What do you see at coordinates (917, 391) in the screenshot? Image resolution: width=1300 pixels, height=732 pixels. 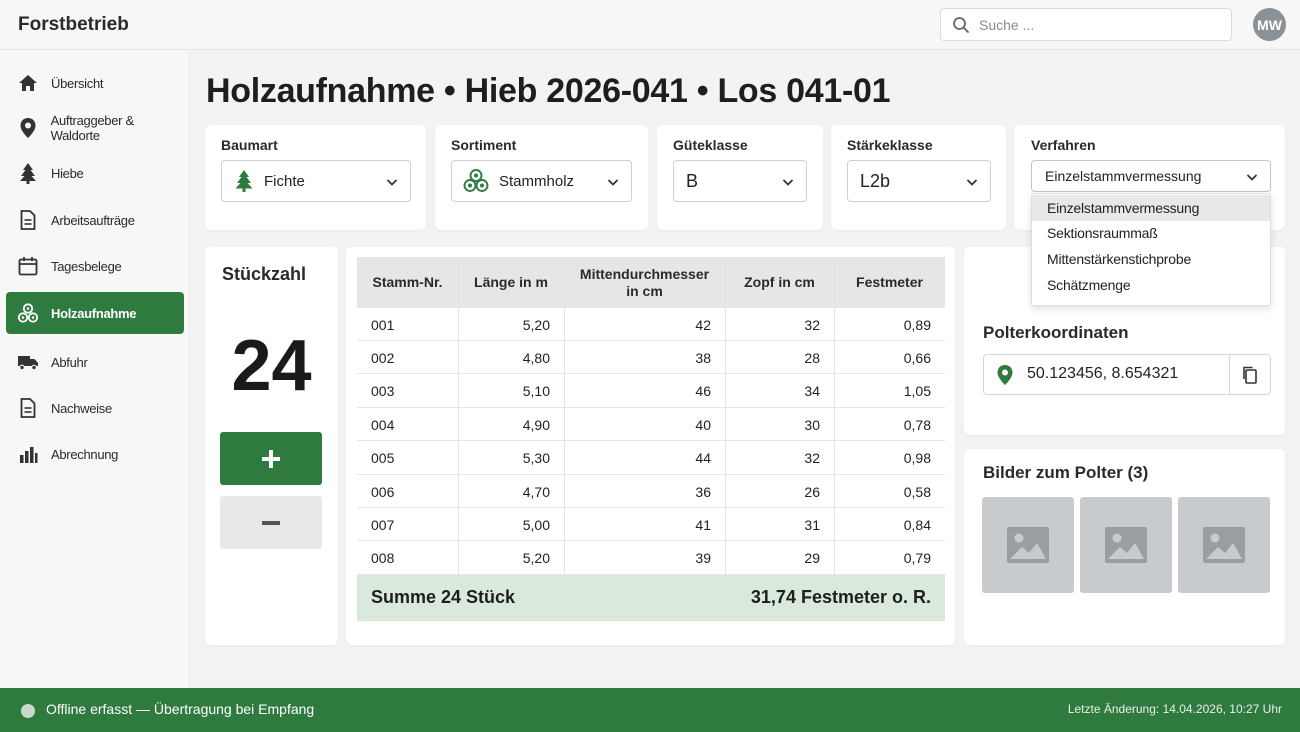 I see `cell-festmeter: 1,05` at bounding box center [917, 391].